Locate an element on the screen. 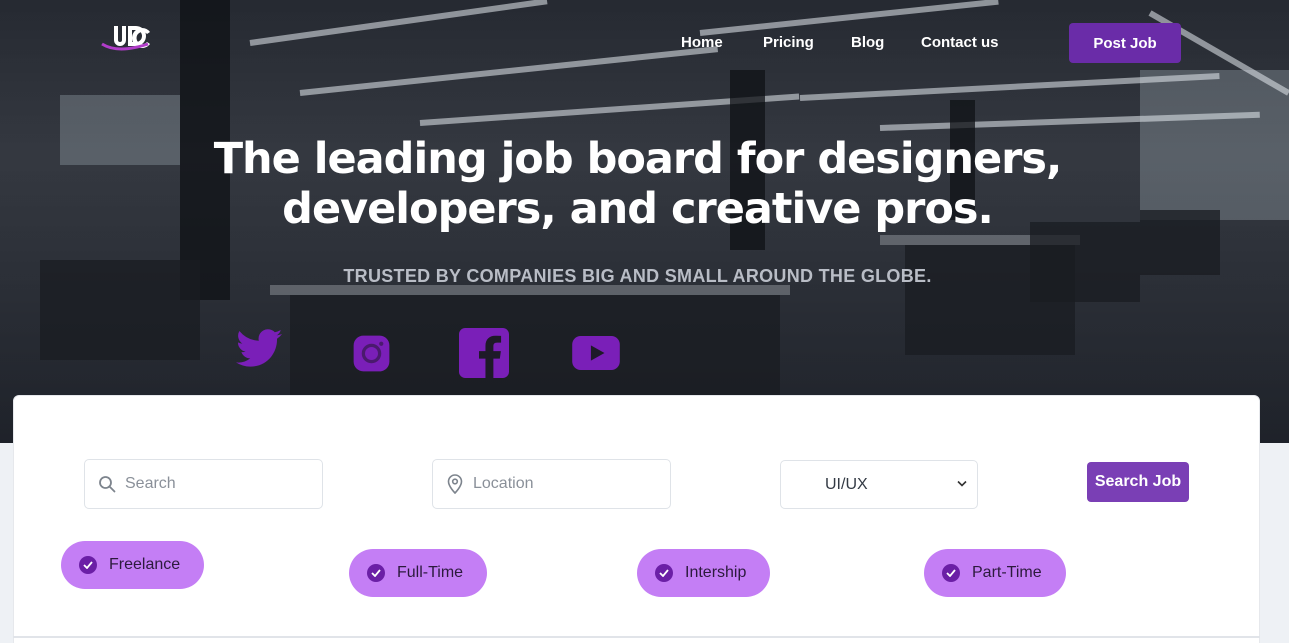  search-placeholder: Search is located at coordinates (150, 483).